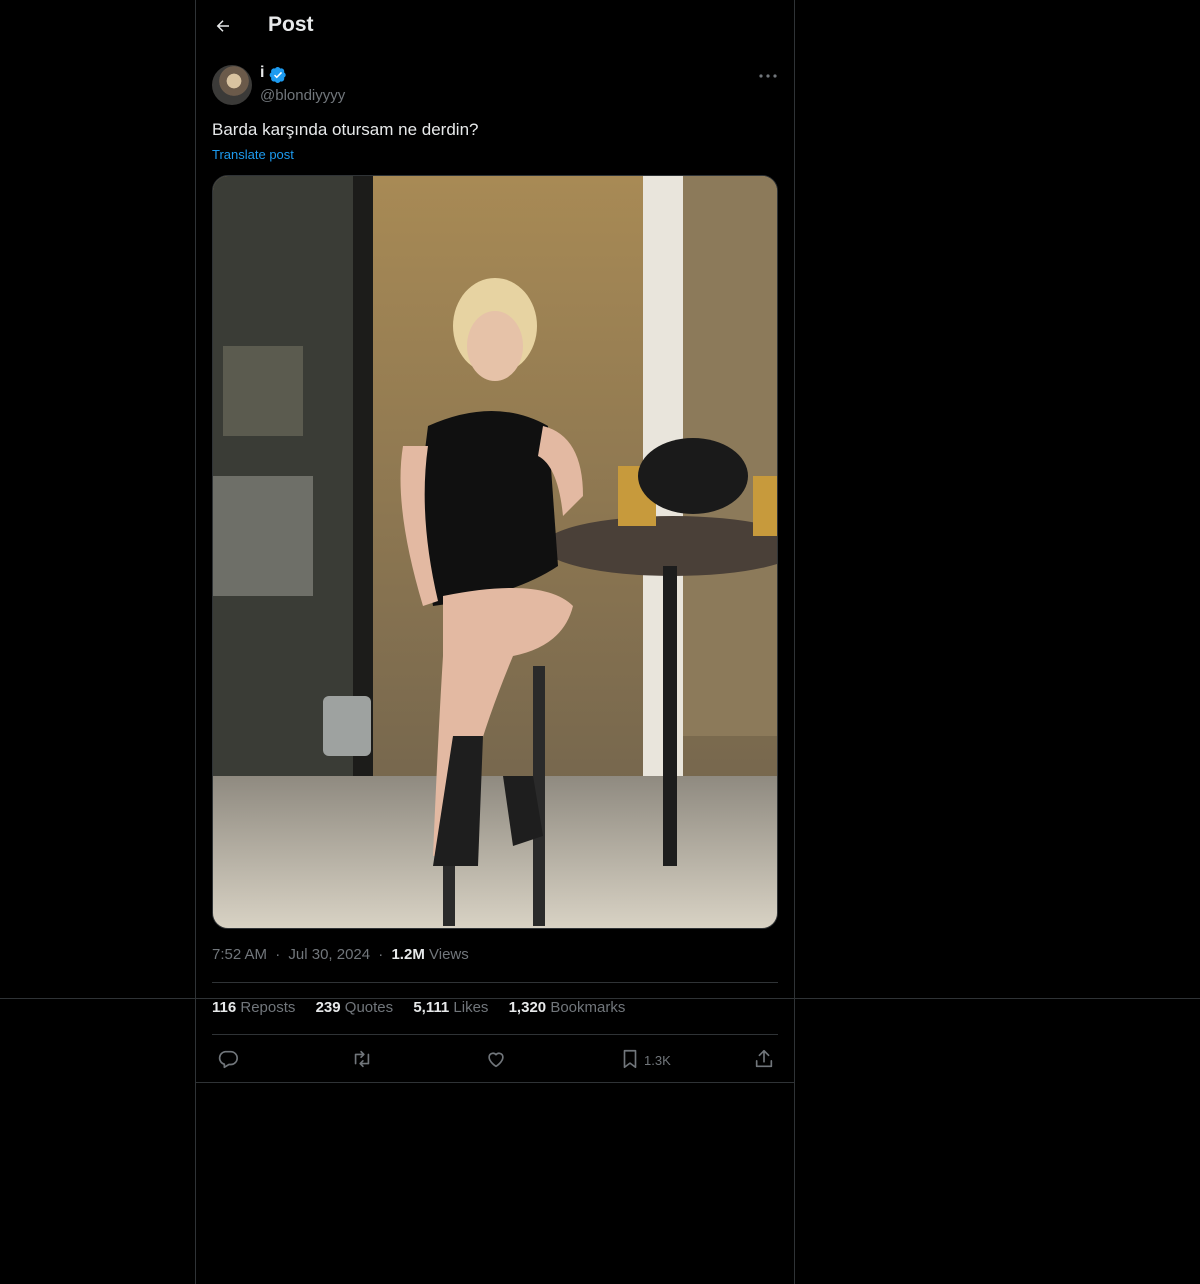  Describe the element at coordinates (228, 1059) in the screenshot. I see `reply-icon` at that location.